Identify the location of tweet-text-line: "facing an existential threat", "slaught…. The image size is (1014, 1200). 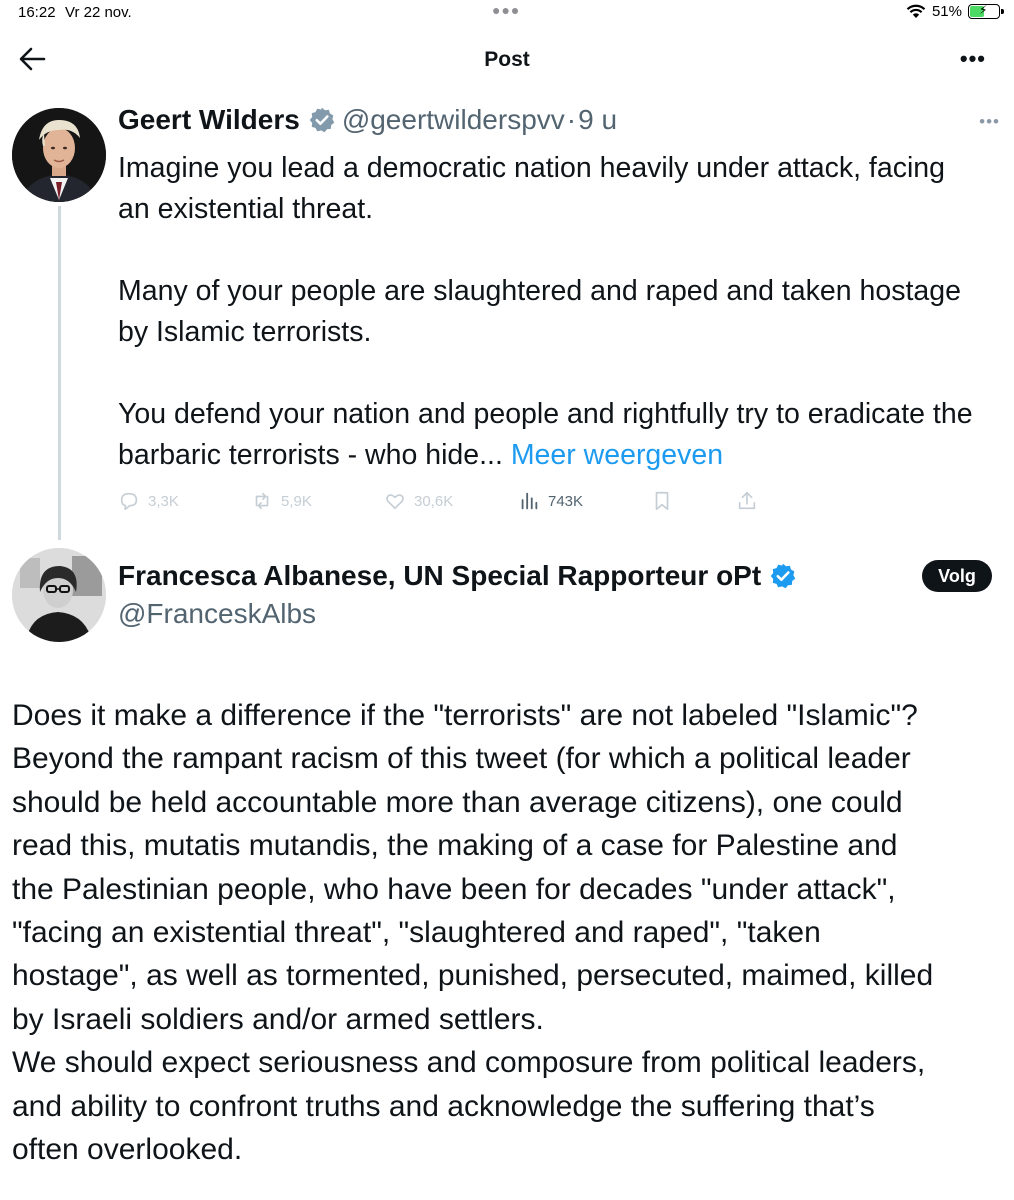
(416, 933).